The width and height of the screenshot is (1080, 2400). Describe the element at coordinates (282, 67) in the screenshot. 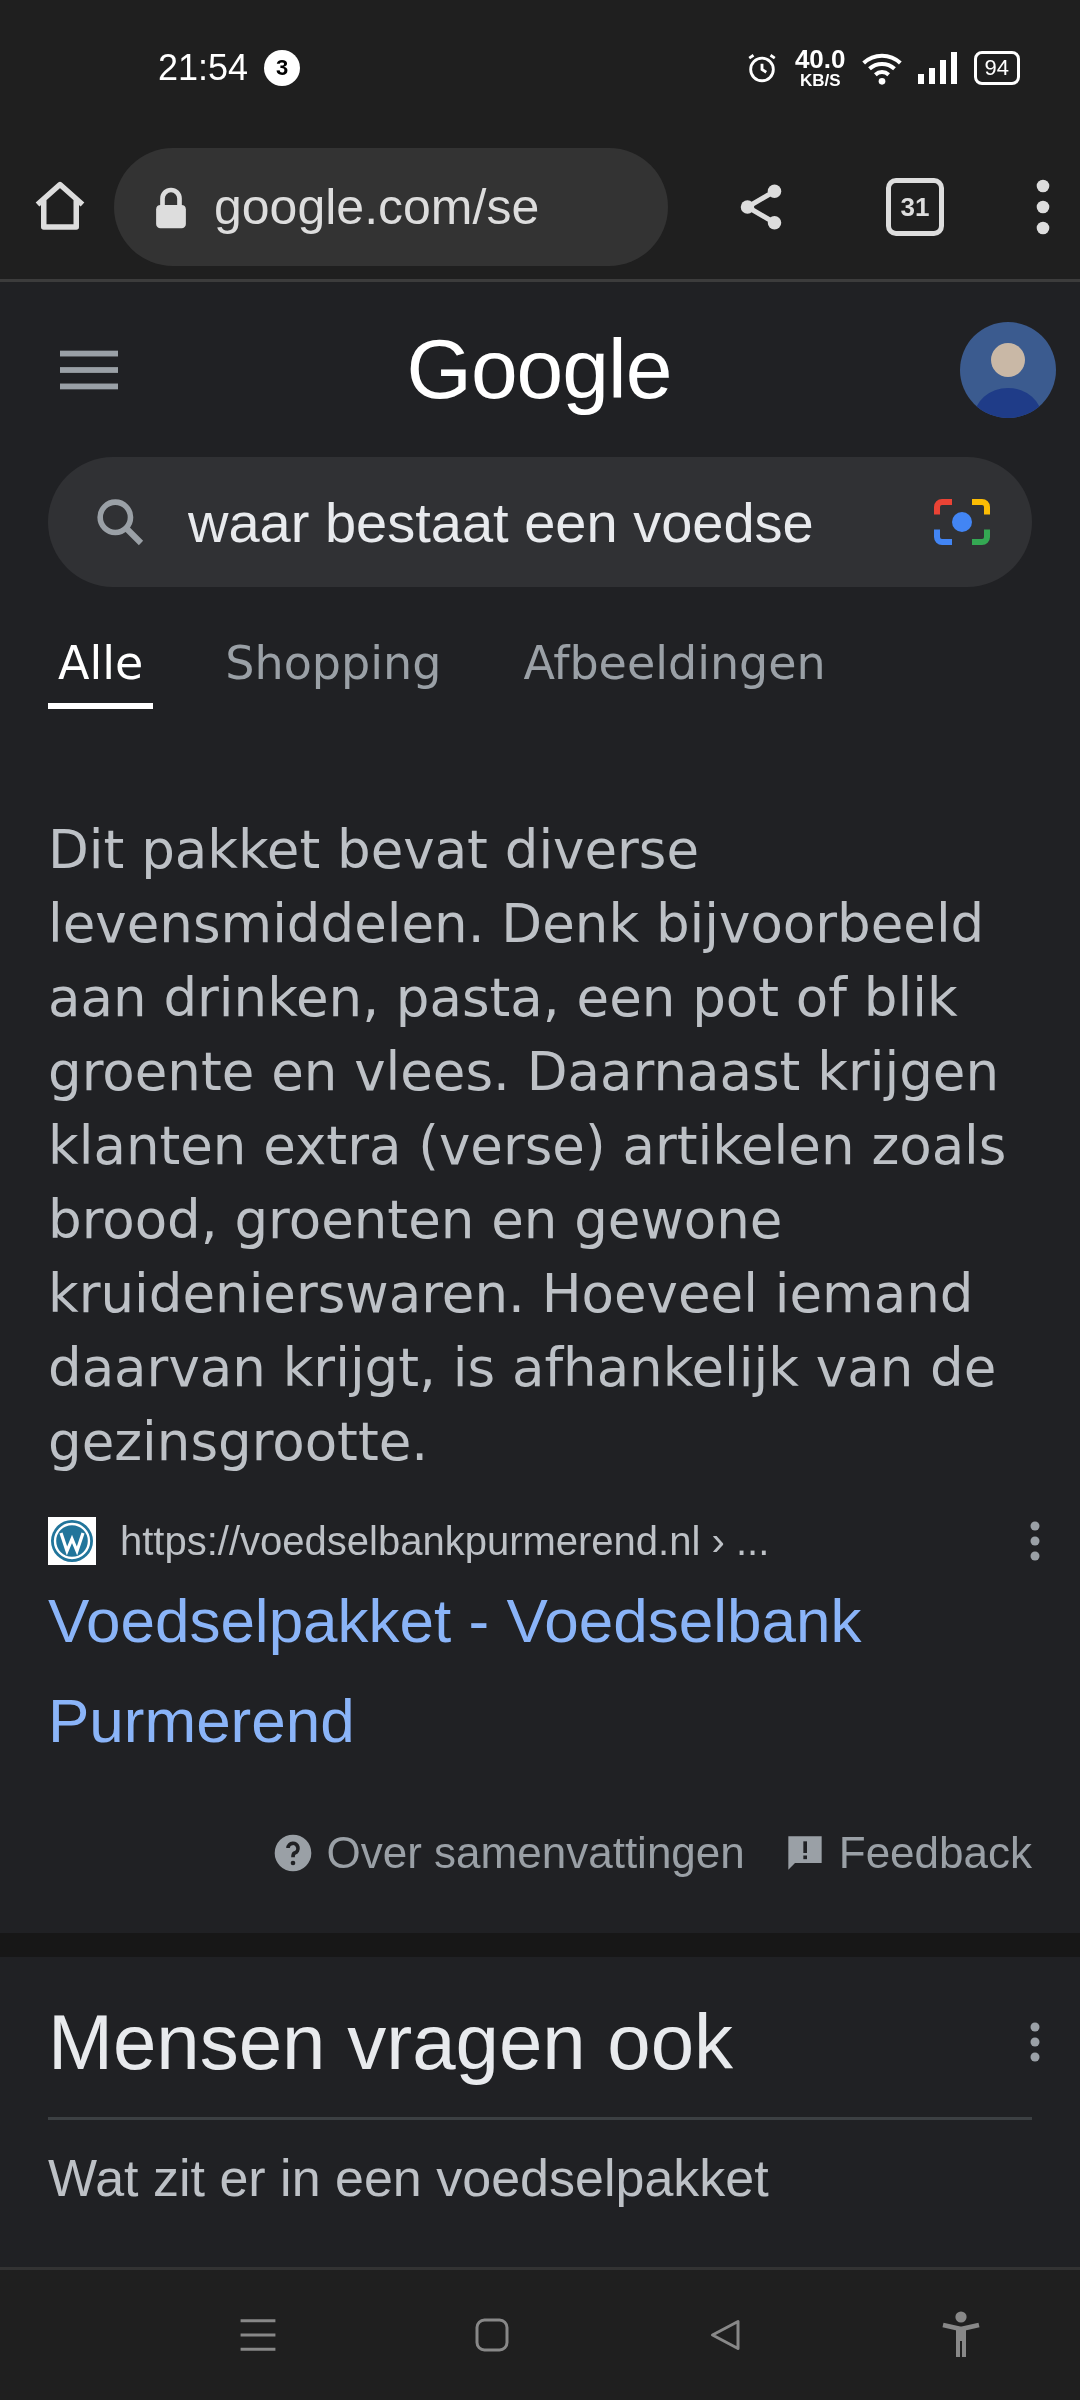

I see `notification-badge: 3` at that location.